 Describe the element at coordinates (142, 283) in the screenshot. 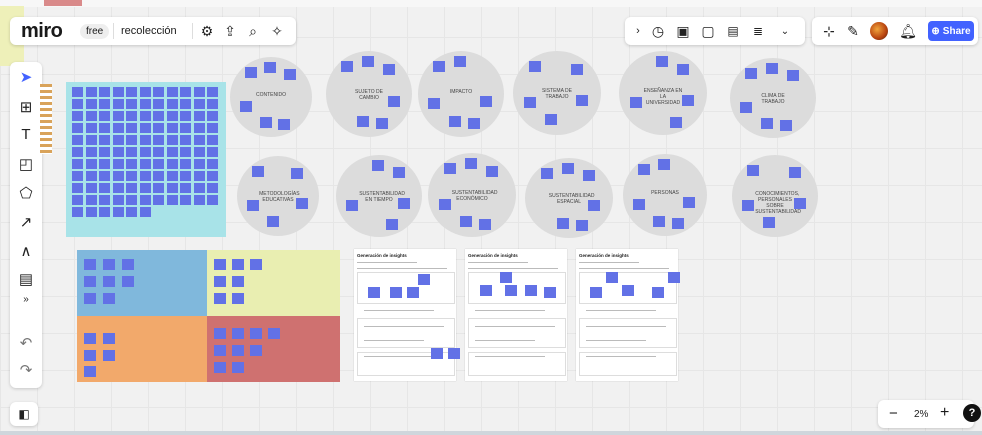

I see `quadrant-blue` at that location.